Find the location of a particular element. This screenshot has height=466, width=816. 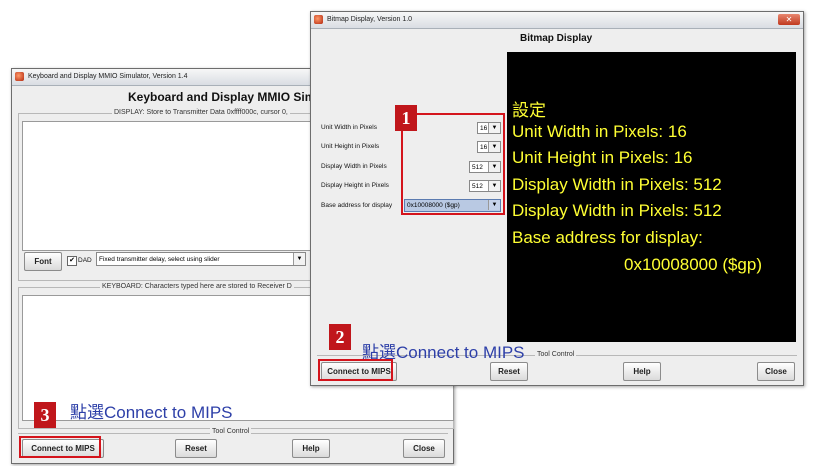

bitmap-reset-button: Reset is located at coordinates (509, 371).